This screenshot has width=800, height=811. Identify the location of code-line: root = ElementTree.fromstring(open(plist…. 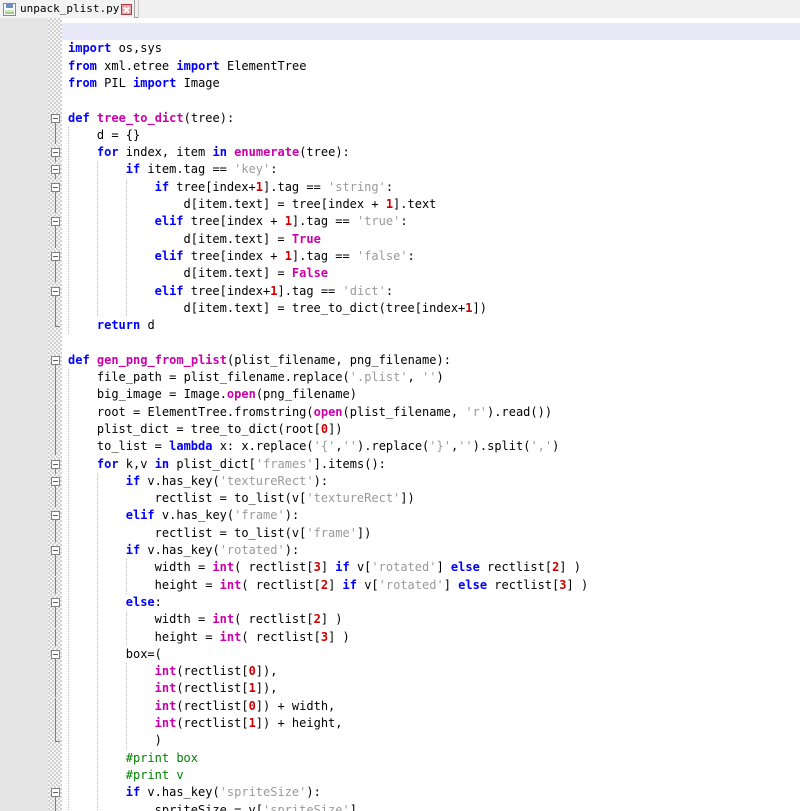
(324, 412).